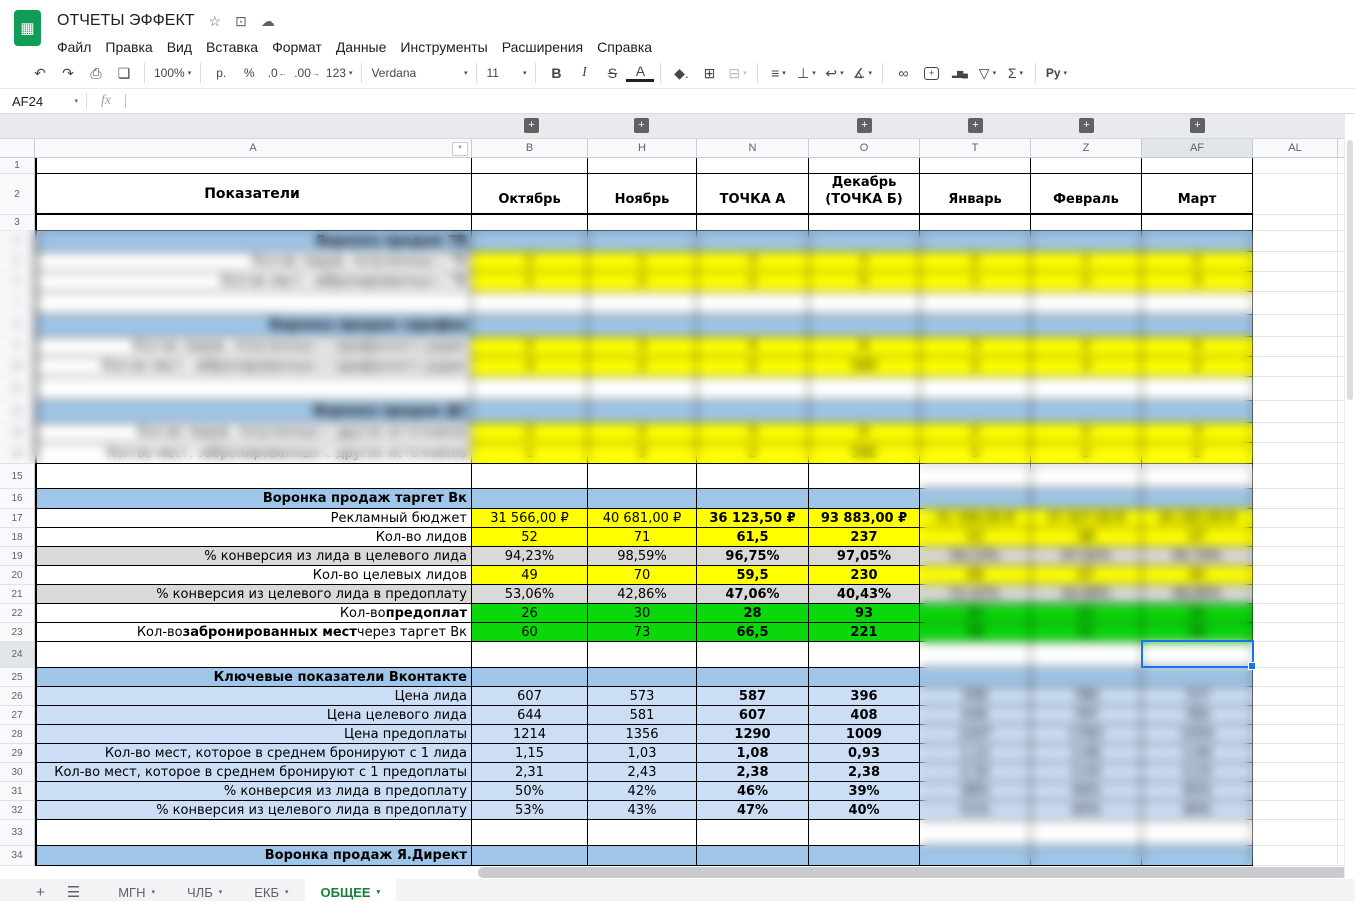 This screenshot has height=901, width=1355. What do you see at coordinates (253, 556) in the screenshot?
I see `row-label-19: % конверсия из лида в целевого лида` at bounding box center [253, 556].